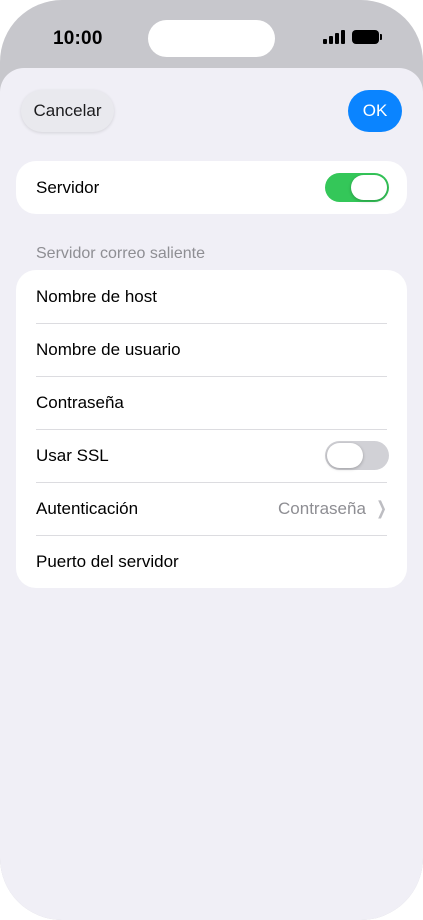 This screenshot has width=423, height=920. I want to click on dynamic-island, so click(211, 38).